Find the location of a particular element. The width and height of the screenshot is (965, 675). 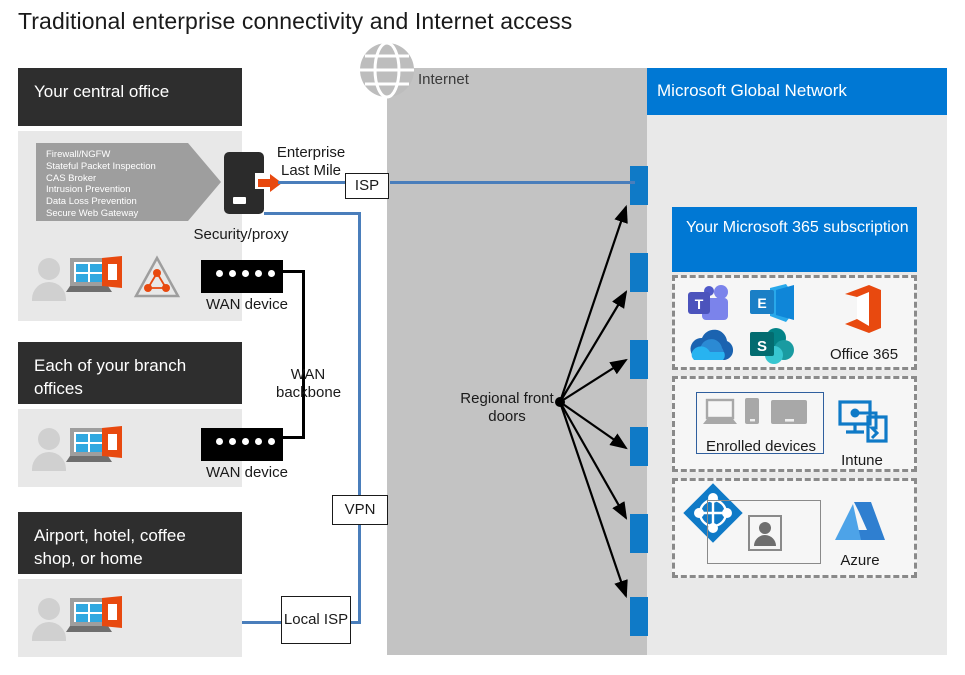

enterprise-last-mile-label: Enterprise Last Mile is located at coordinates (311, 161).